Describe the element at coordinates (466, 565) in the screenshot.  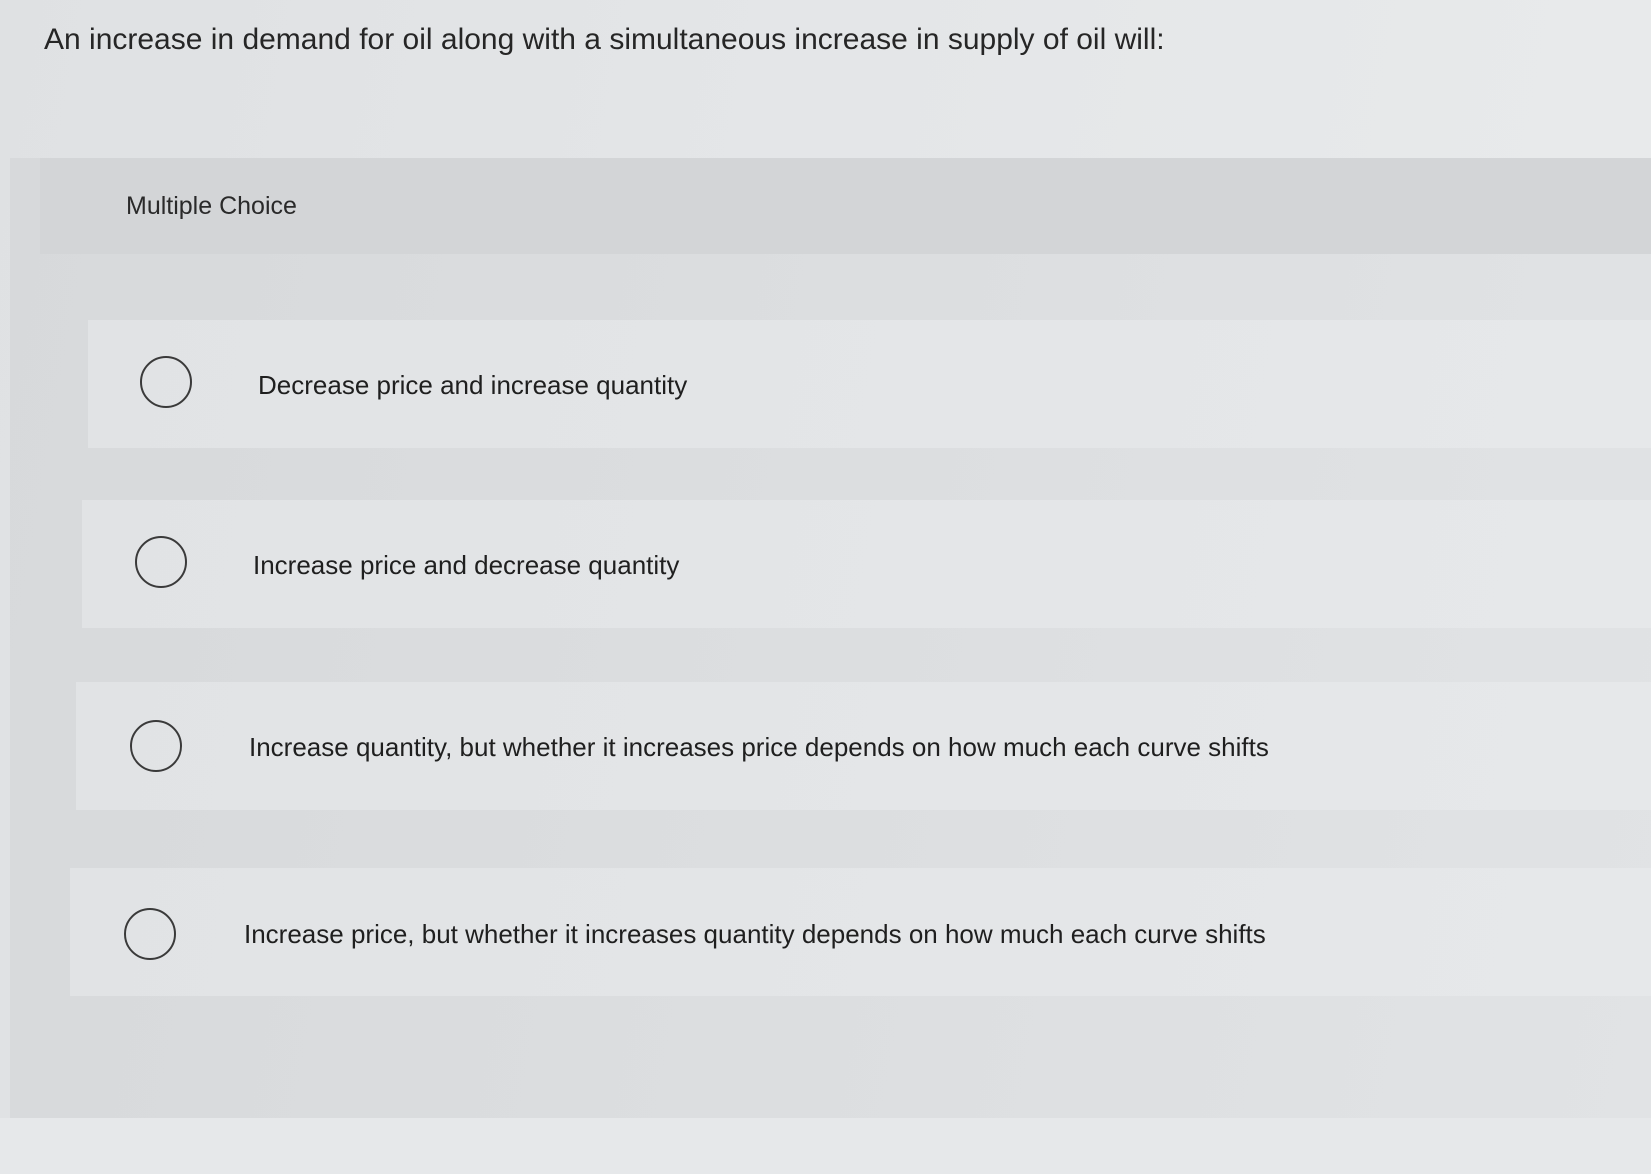
I see `choice-label: Increase price and decrease quantity` at that location.